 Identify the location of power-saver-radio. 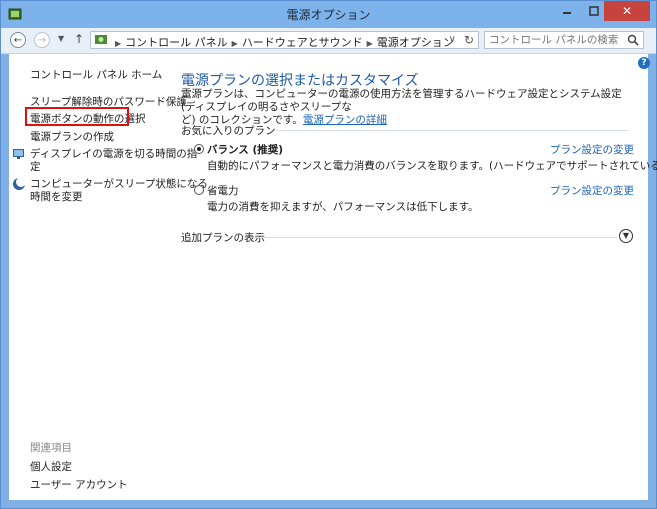
(199, 190).